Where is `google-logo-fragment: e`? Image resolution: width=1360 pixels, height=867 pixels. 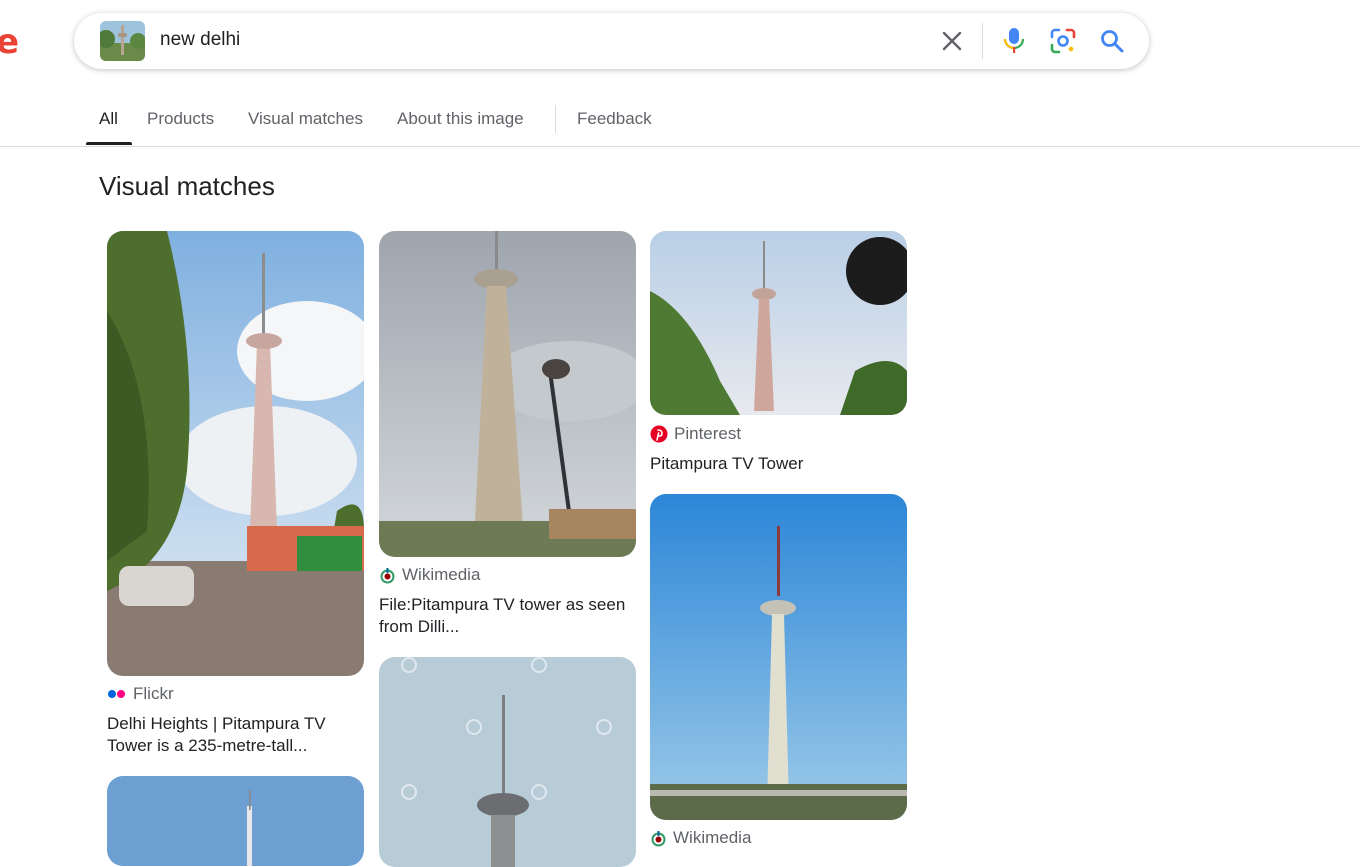 google-logo-fragment: e is located at coordinates (9, 42).